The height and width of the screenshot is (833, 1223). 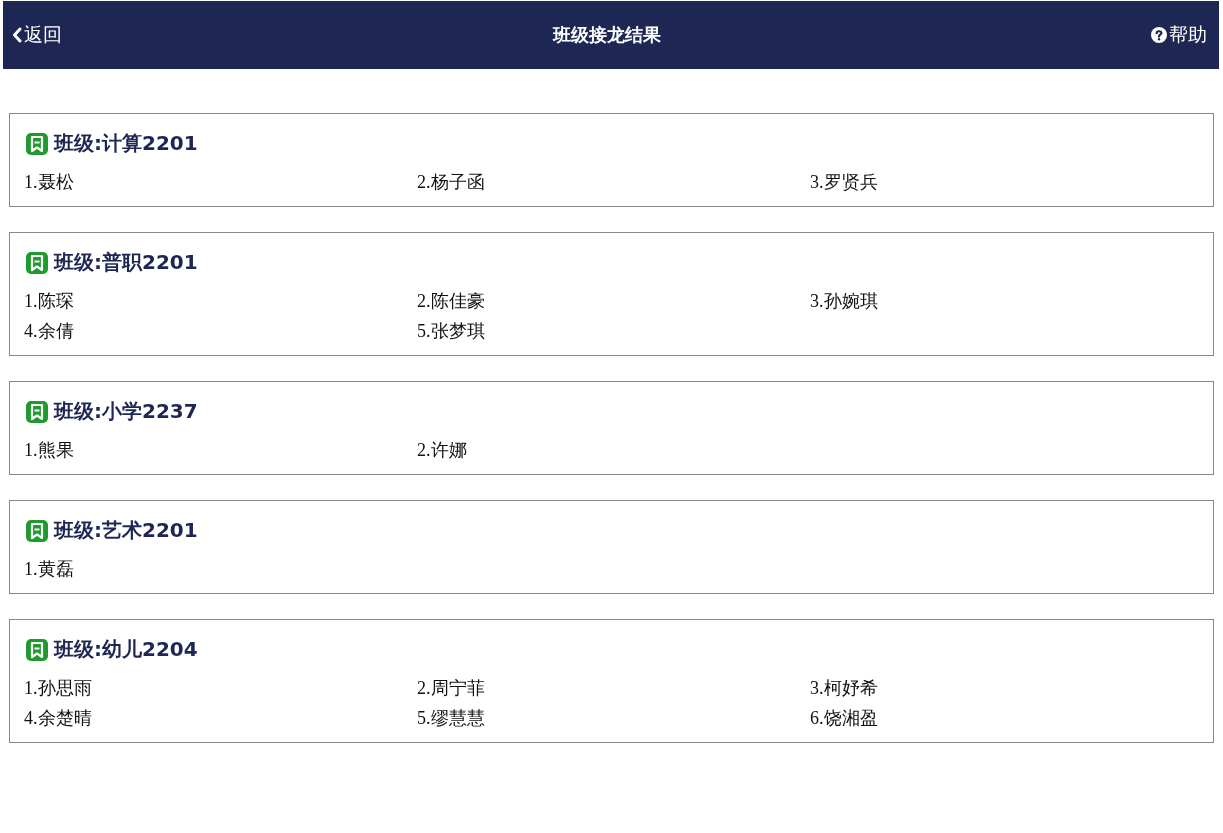 I want to click on member-name: 1.孙思雨, so click(x=58, y=688).